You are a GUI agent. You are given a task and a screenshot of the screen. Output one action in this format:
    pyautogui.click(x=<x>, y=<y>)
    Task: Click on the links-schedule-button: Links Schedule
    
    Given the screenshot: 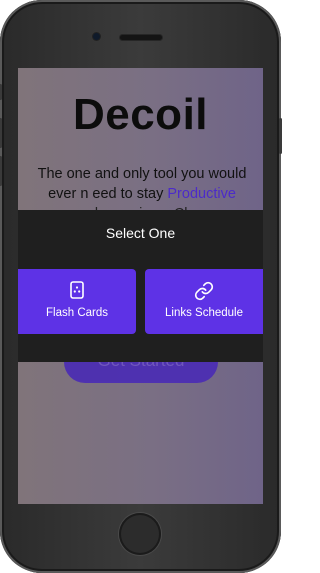 What is the action you would take?
    pyautogui.click(x=204, y=301)
    